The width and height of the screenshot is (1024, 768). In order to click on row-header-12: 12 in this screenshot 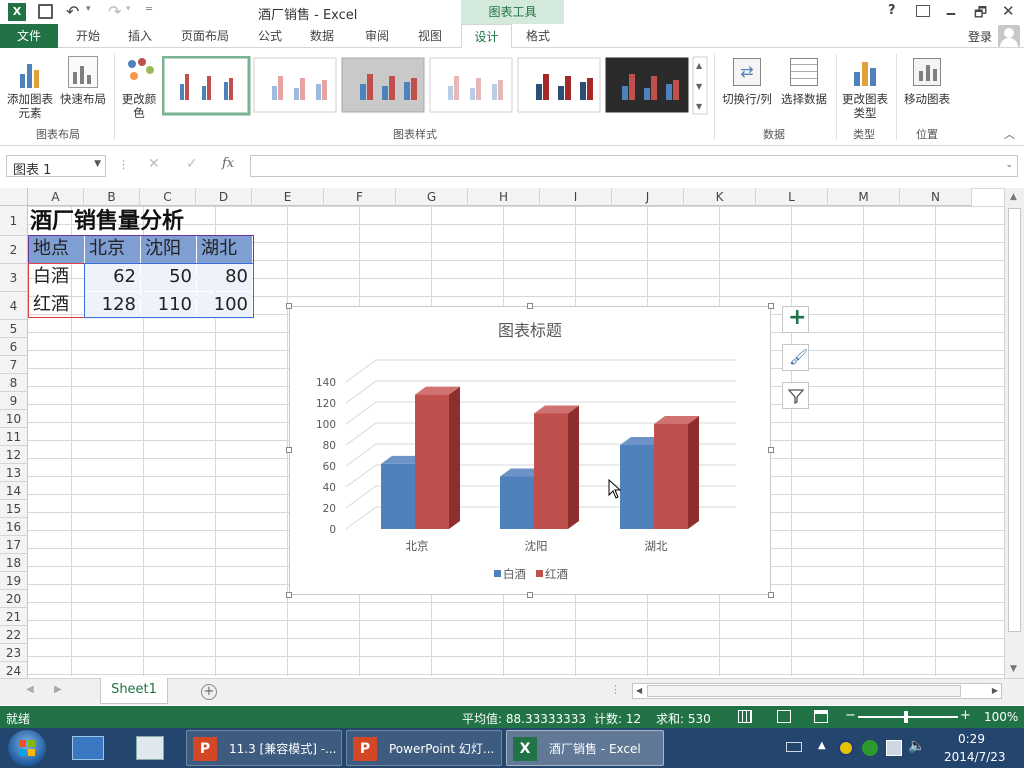, I will do `click(14, 455)`.